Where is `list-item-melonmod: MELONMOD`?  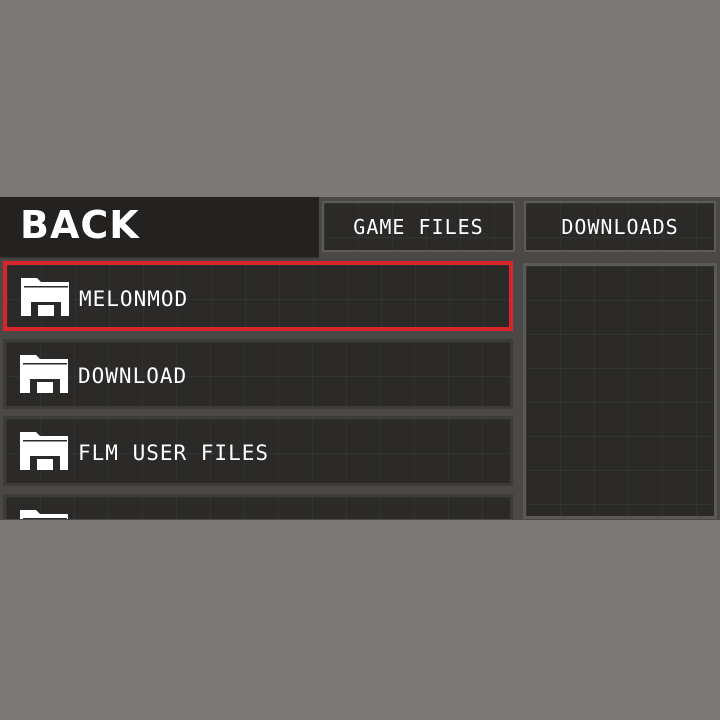
list-item-melonmod: MELONMOD is located at coordinates (258, 296).